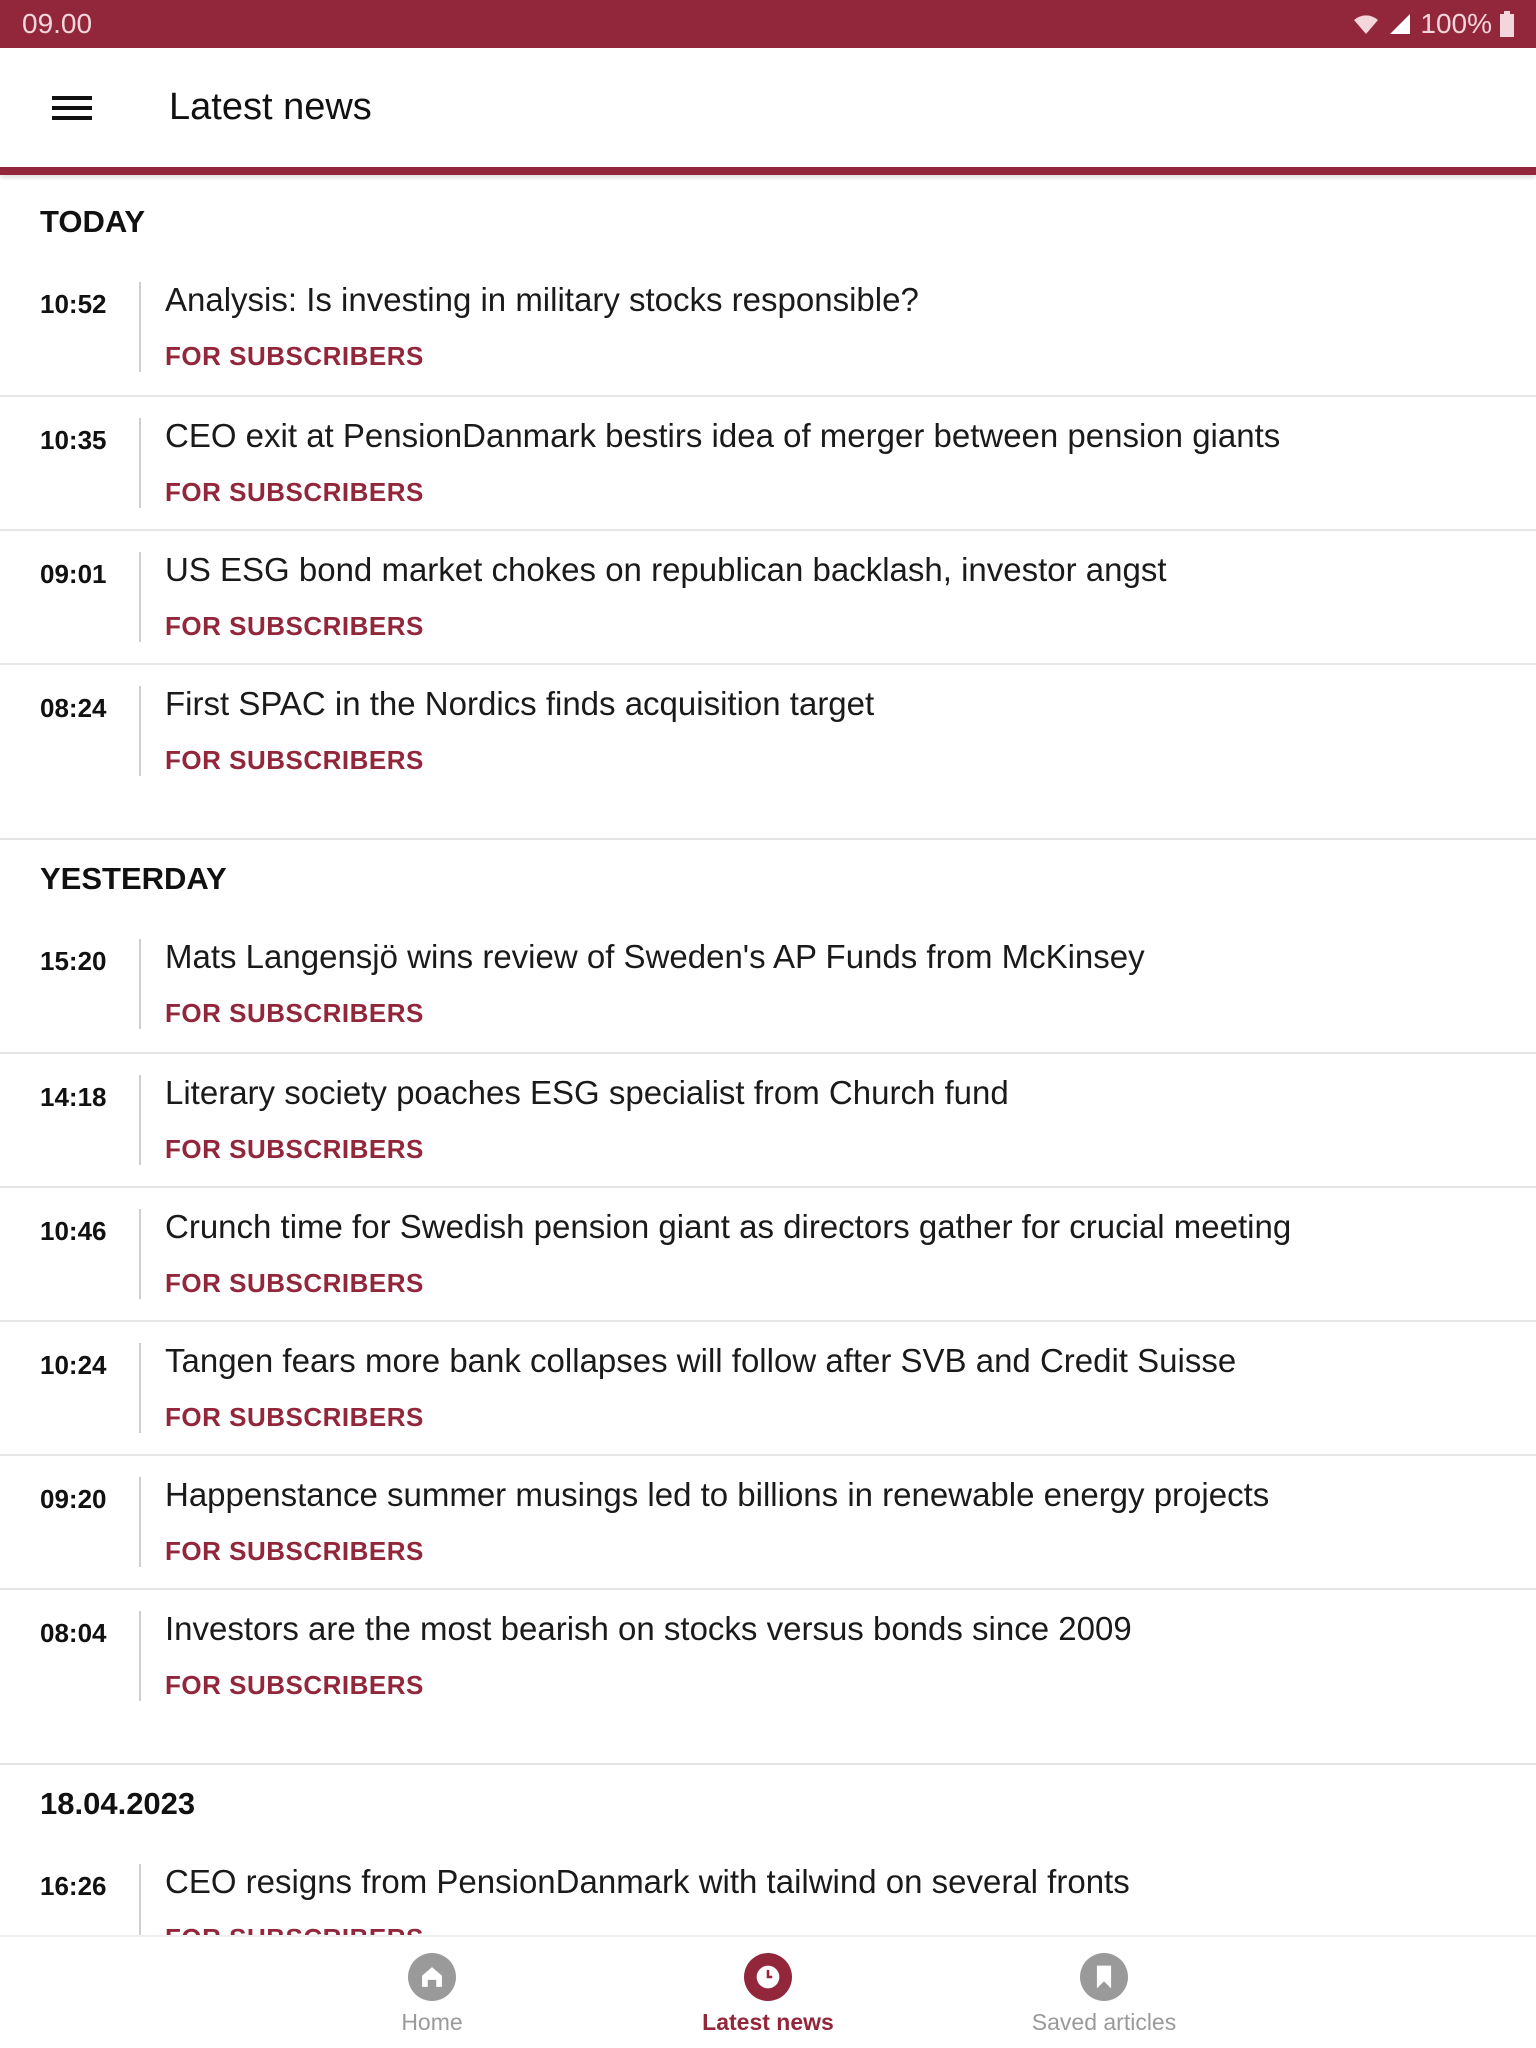 Image resolution: width=1536 pixels, height=2048 pixels. Describe the element at coordinates (1456, 23) in the screenshot. I see `battery-level: 100%` at that location.